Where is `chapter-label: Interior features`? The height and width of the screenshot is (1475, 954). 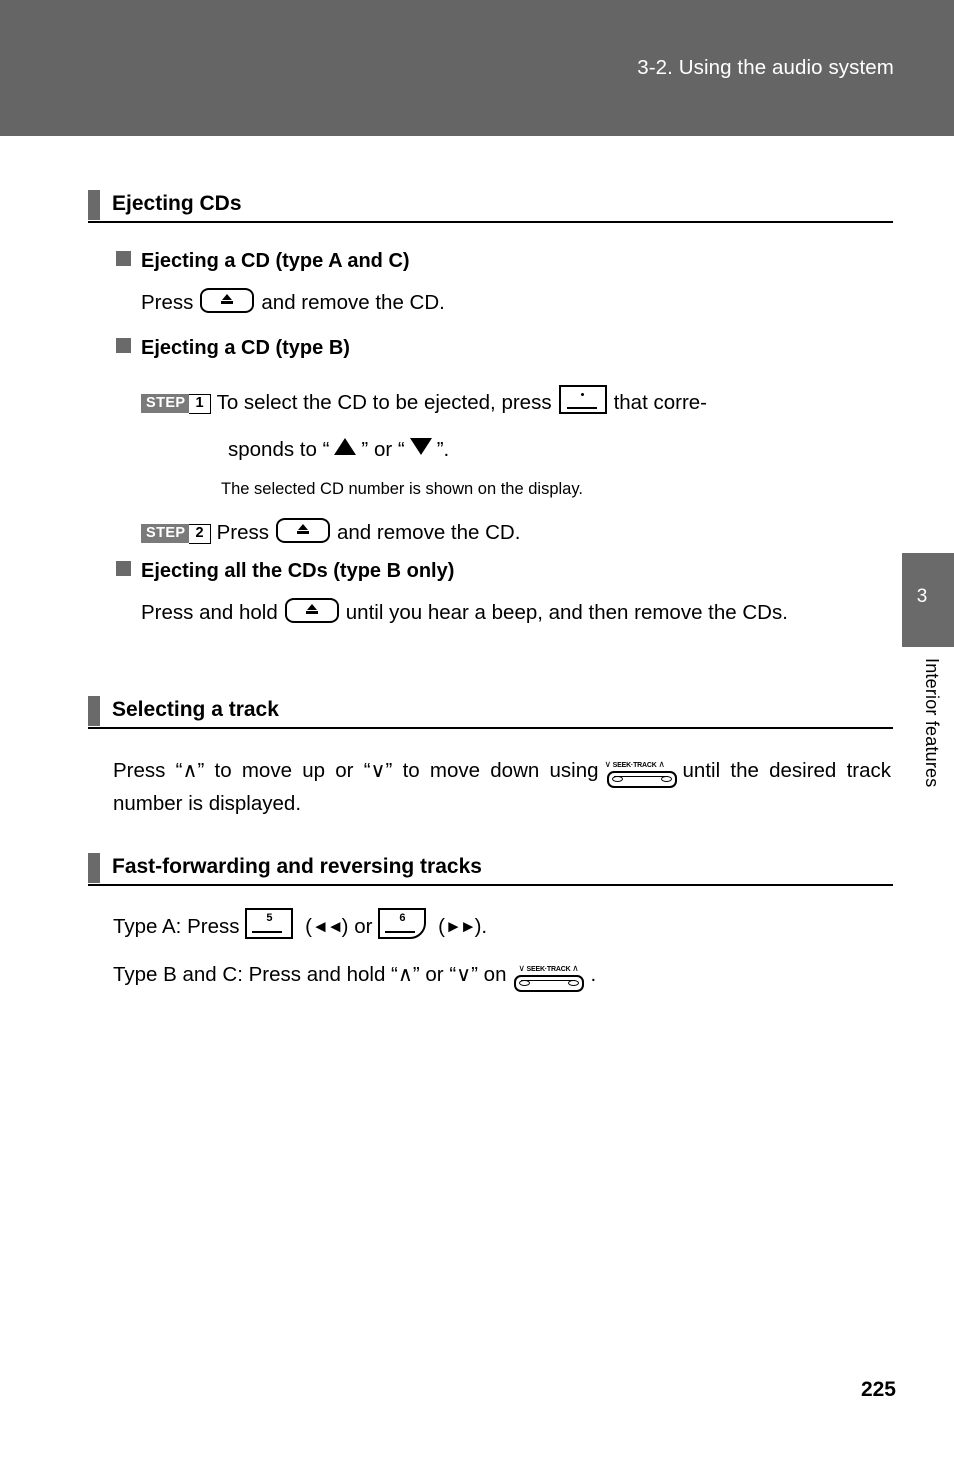 chapter-label: Interior features is located at coordinates (932, 723).